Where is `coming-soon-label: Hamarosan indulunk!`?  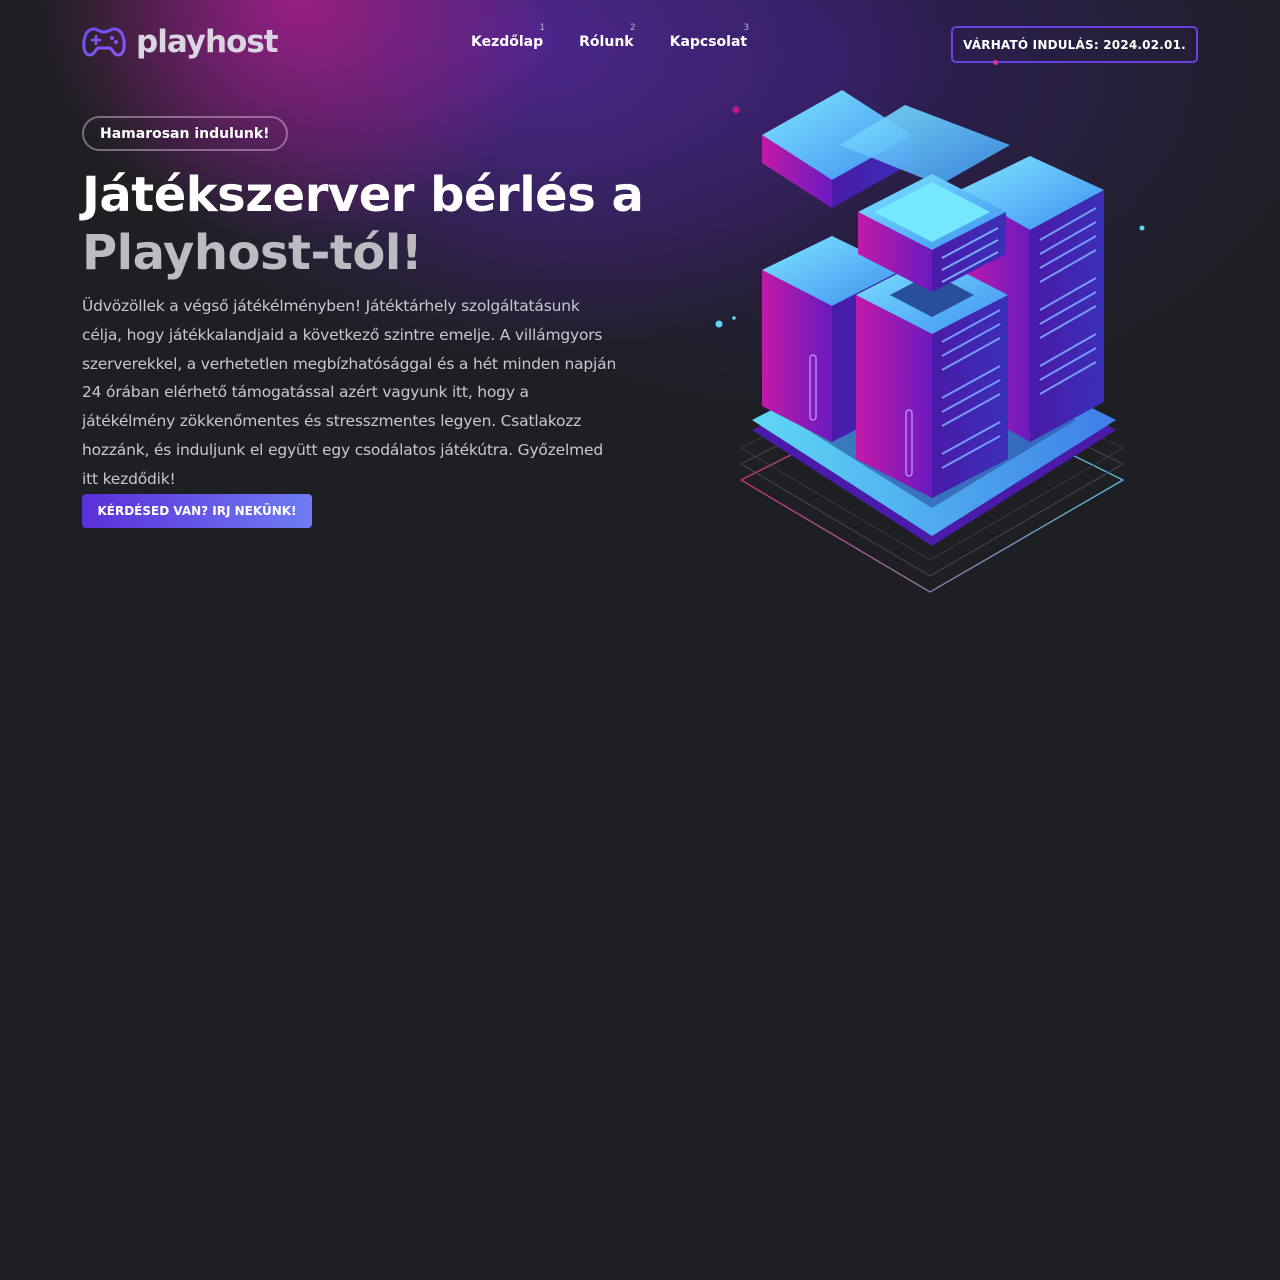 coming-soon-label: Hamarosan indulunk! is located at coordinates (185, 133).